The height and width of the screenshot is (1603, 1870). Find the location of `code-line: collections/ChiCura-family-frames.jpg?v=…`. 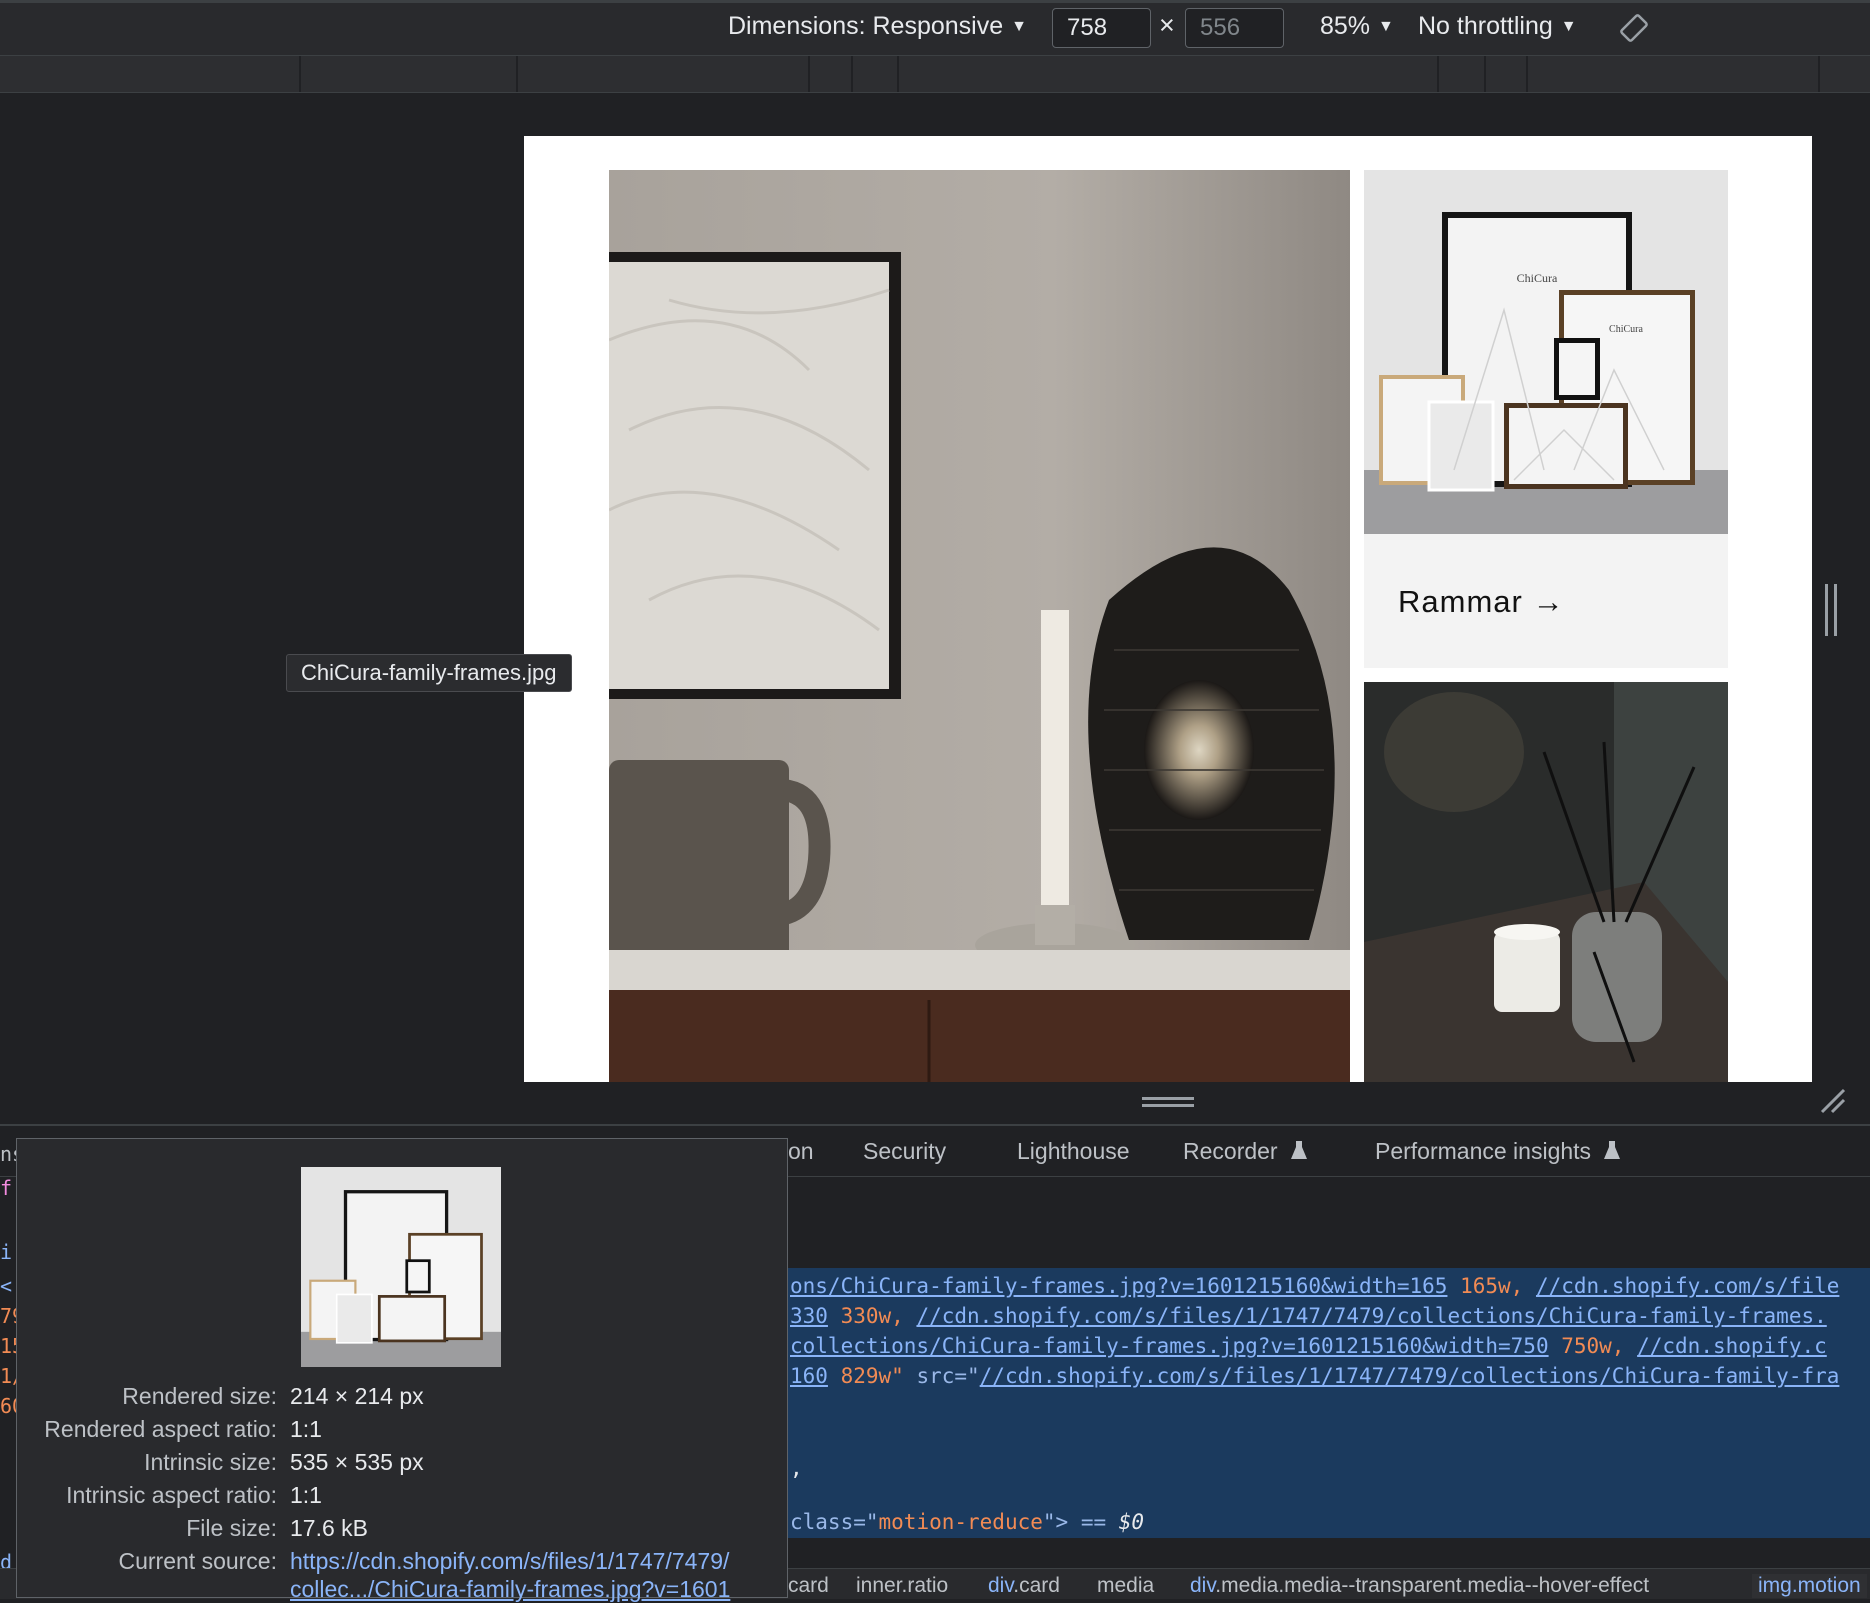

code-line: collections/ChiCura-family-frames.jpg?v=… is located at coordinates (1308, 1346).